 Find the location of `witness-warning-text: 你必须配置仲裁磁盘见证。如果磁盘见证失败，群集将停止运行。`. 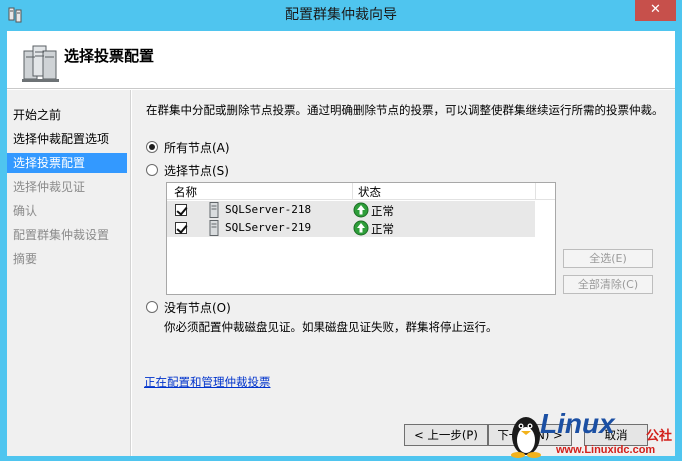

witness-warning-text: 你必须配置仲裁磁盘见证。如果磁盘见证失败，群集将停止运行。 is located at coordinates (331, 327).